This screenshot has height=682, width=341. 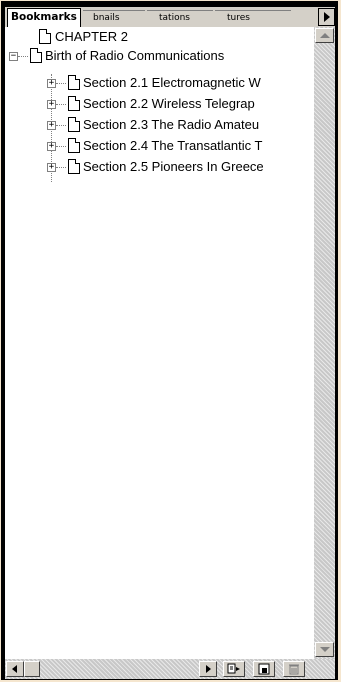 I want to click on arrow-down-icon, so click(x=325, y=649).